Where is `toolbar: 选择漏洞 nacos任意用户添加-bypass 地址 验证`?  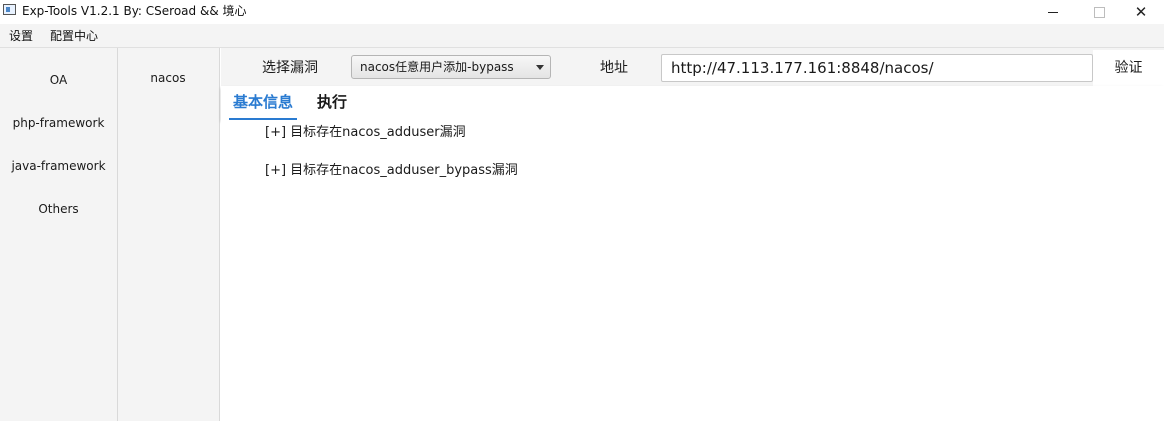
toolbar: 选择漏洞 nacos任意用户添加-bypass 地址 验证 is located at coordinates (692, 67).